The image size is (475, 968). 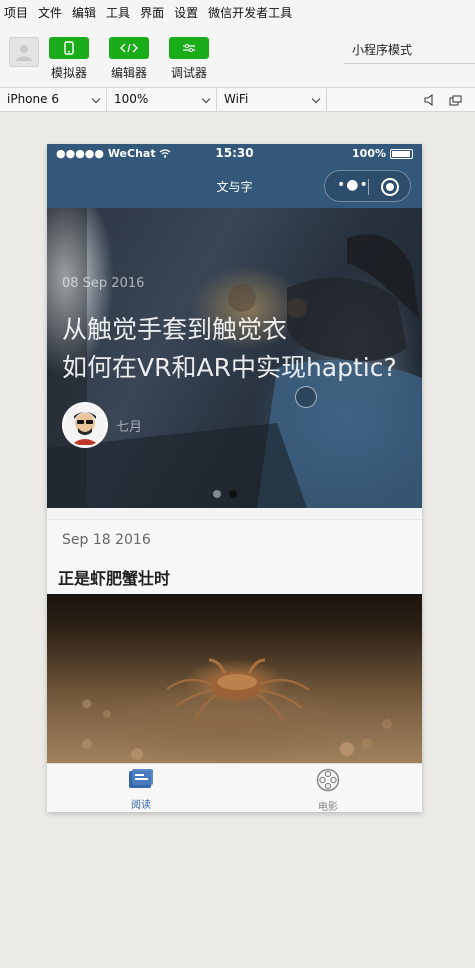 I want to click on toolbar: 模拟器 编辑器 调试器 小程序模式, so click(x=237, y=56).